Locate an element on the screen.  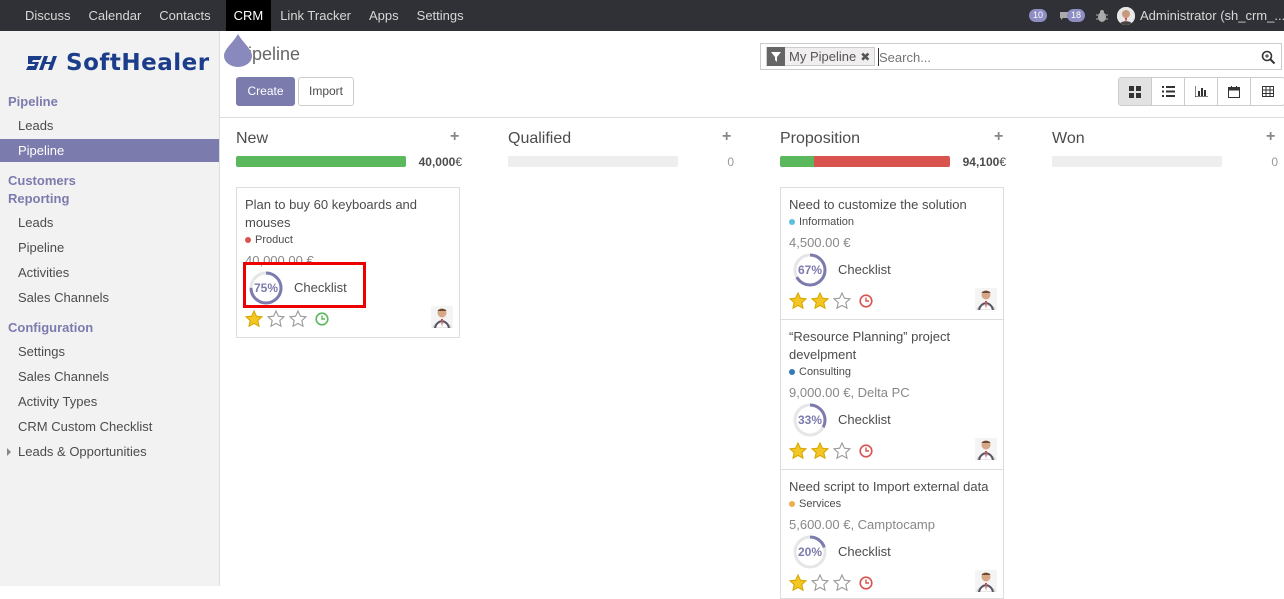
table-icon is located at coordinates (1267, 91).